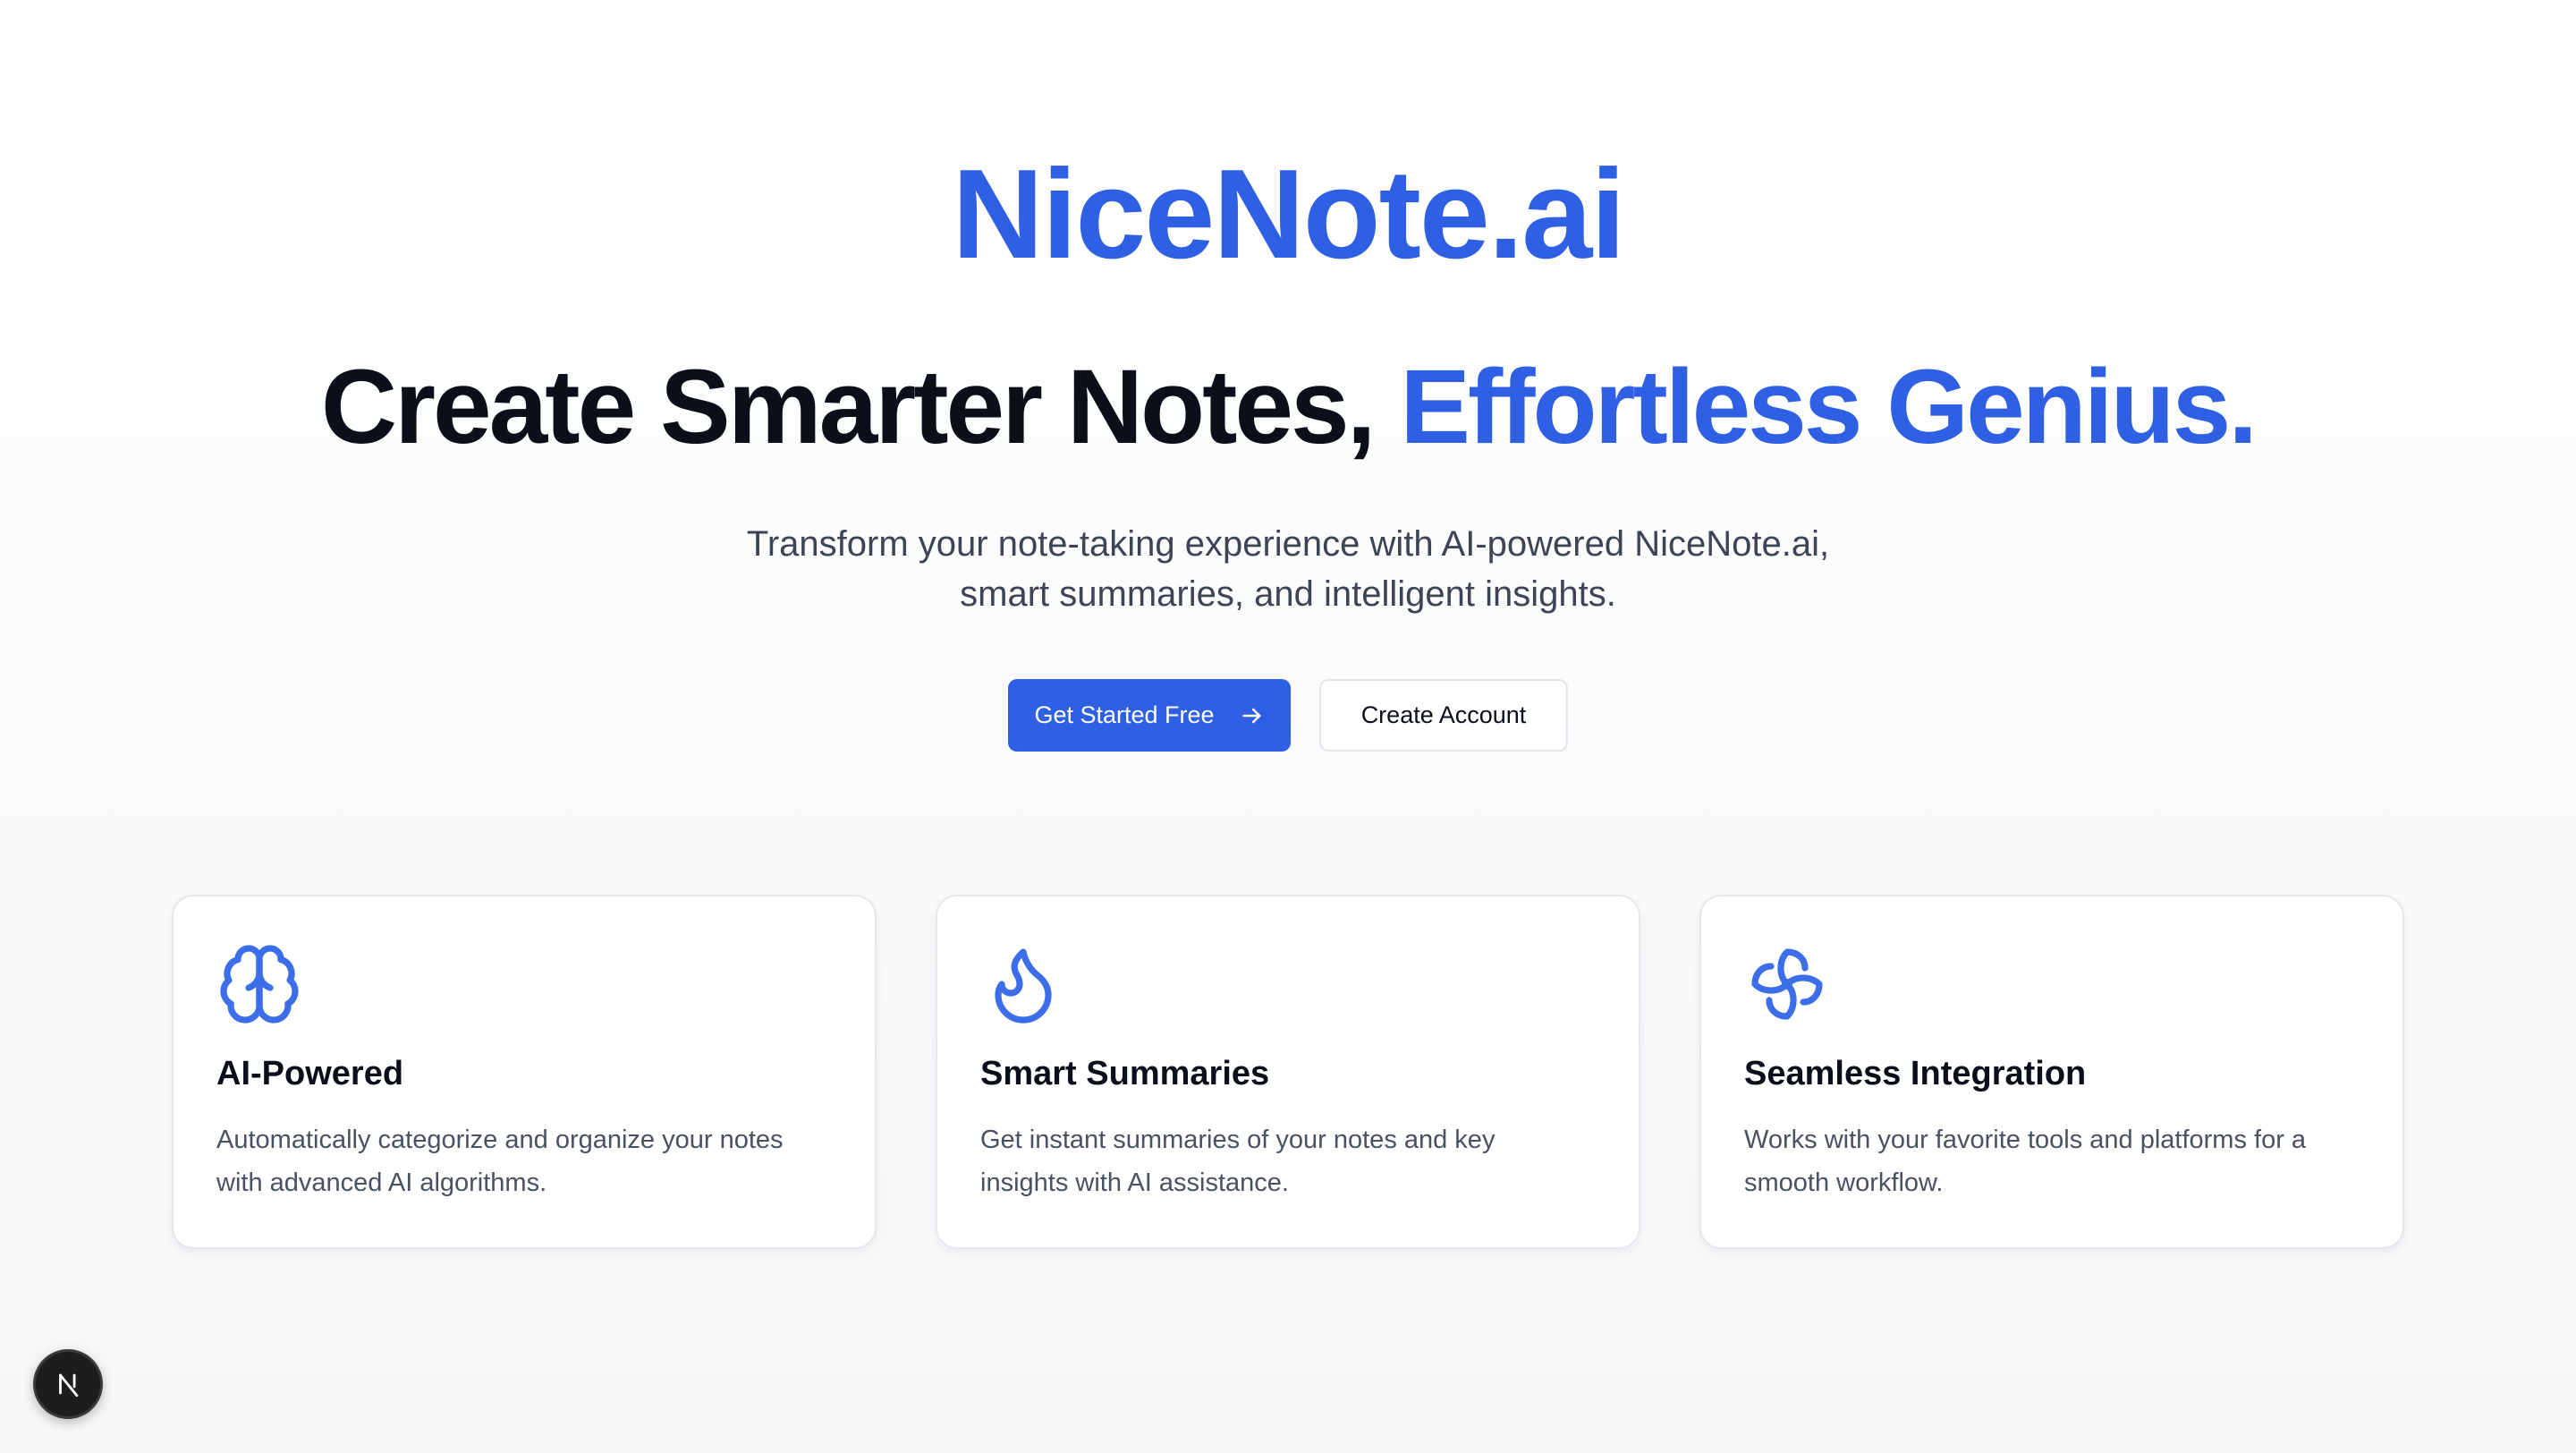  I want to click on get-started-button: Get Started Free, so click(1149, 715).